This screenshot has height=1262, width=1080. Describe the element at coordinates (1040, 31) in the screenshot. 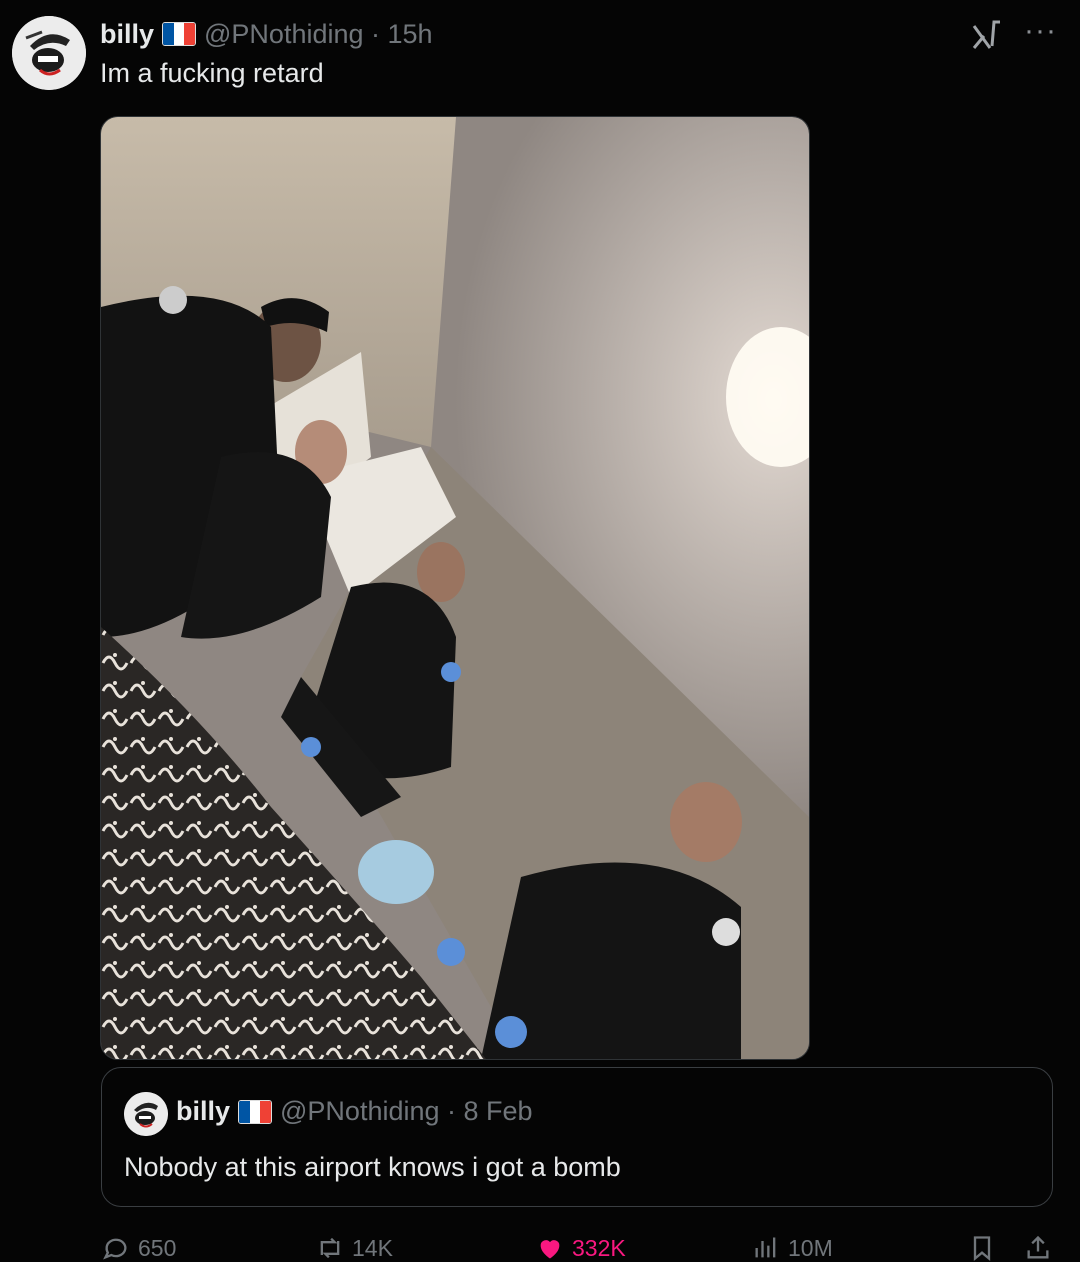

I see `more-icon: ···` at that location.